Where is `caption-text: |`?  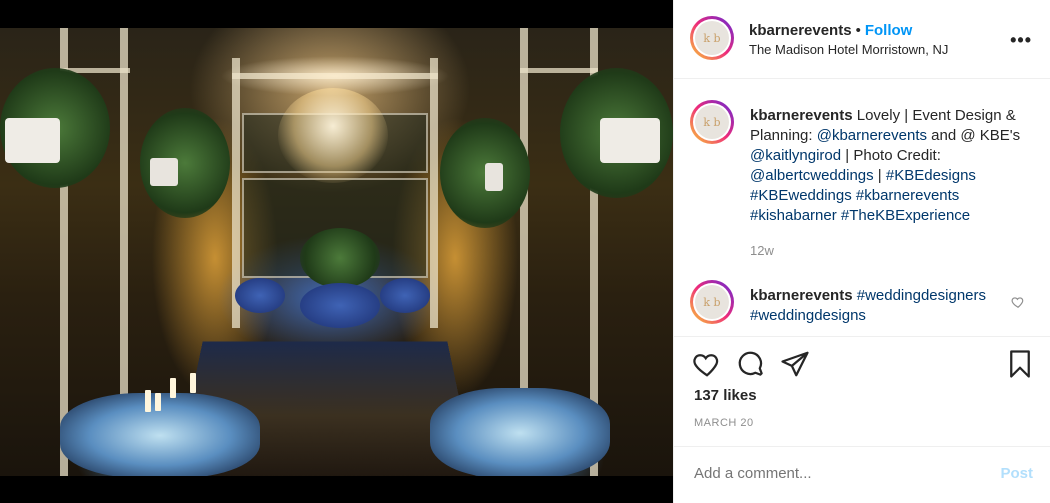 caption-text: | is located at coordinates (879, 175).